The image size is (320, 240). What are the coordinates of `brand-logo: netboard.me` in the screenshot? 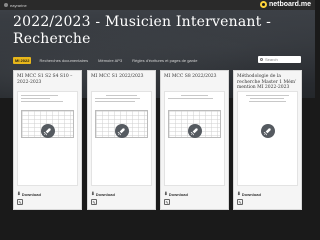 It's located at (285, 4).